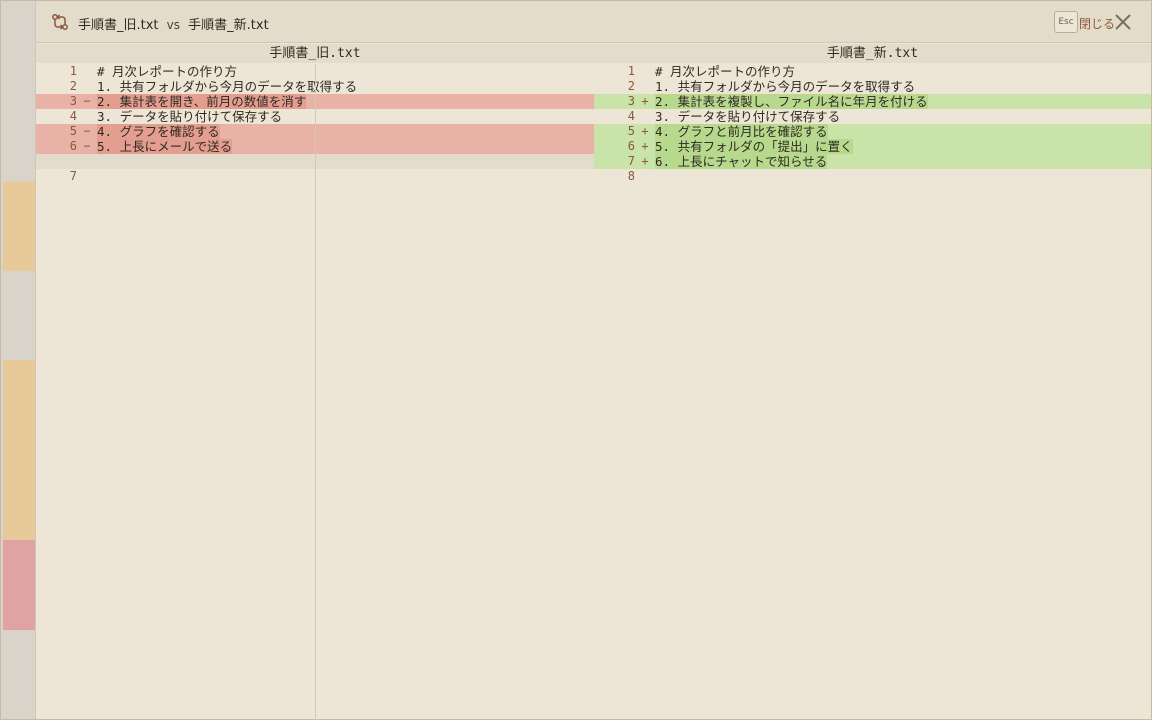  Describe the element at coordinates (872, 176) in the screenshot. I see `diff-line: 8` at that location.